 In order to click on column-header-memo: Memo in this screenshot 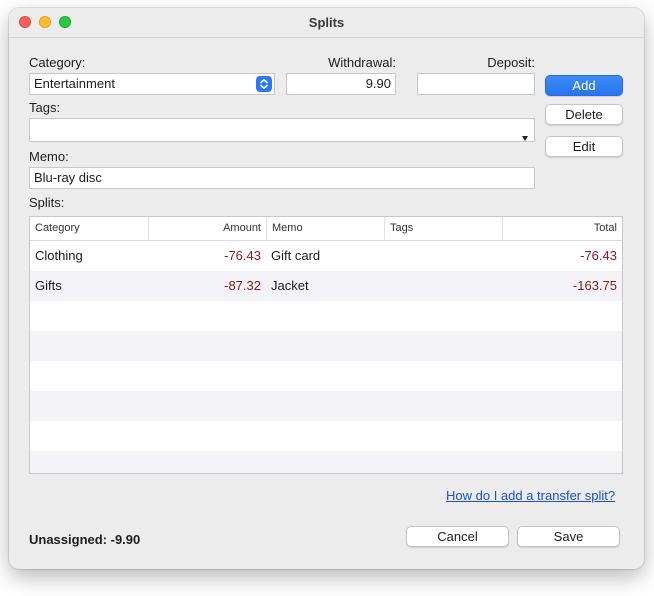, I will do `click(325, 228)`.